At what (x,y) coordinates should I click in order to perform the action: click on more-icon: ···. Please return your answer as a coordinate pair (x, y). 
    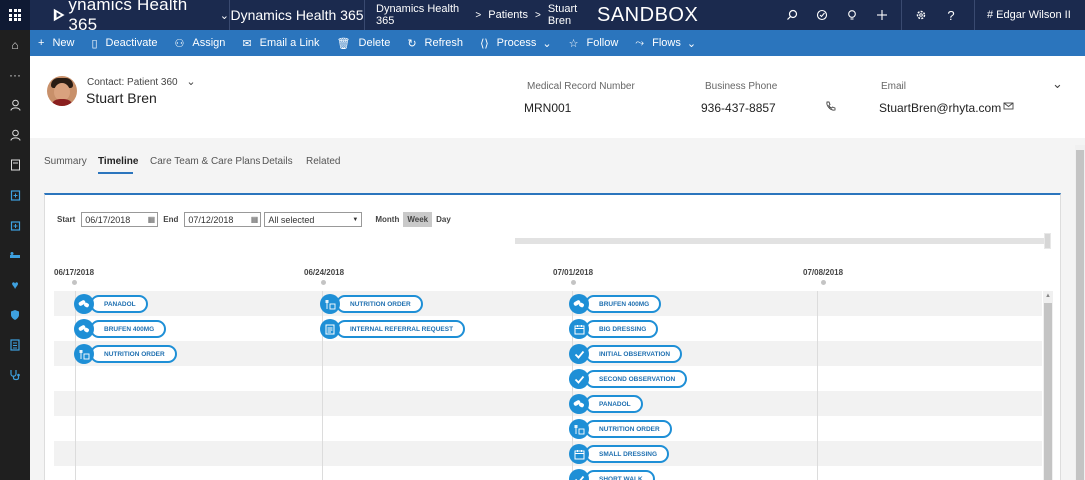
    Looking at the image, I should click on (15, 75).